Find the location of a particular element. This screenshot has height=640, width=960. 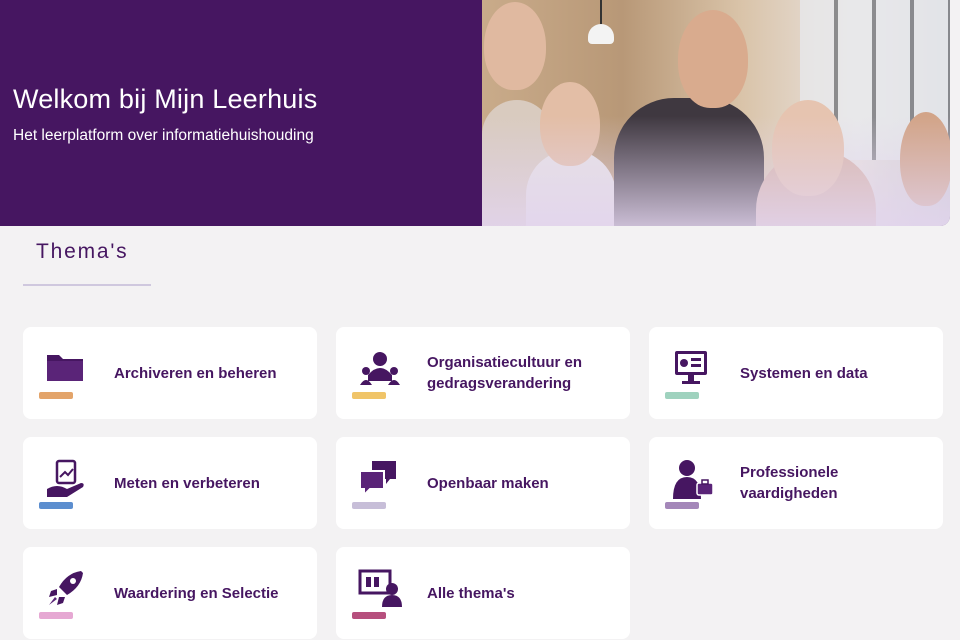

theme-card-label: Meten en verbeteren is located at coordinates (187, 483).